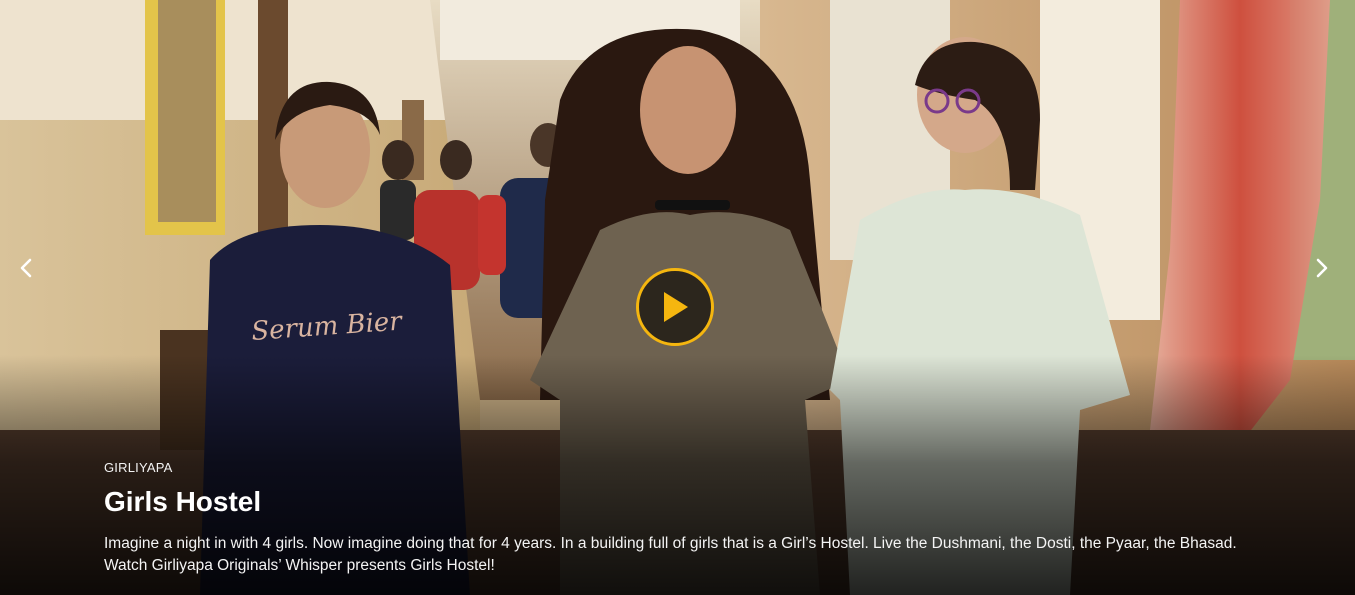 Image resolution: width=1355 pixels, height=595 pixels. I want to click on play-button, so click(675, 307).